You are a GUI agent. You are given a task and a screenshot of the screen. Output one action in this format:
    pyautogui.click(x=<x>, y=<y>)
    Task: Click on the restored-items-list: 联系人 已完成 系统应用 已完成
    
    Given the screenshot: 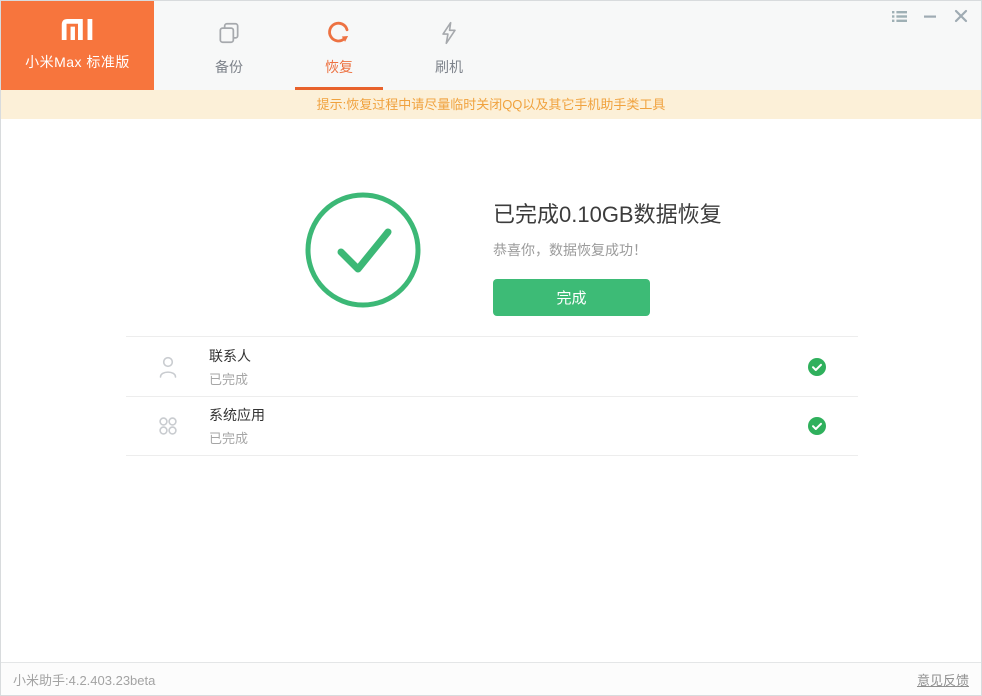 What is the action you would take?
    pyautogui.click(x=492, y=396)
    